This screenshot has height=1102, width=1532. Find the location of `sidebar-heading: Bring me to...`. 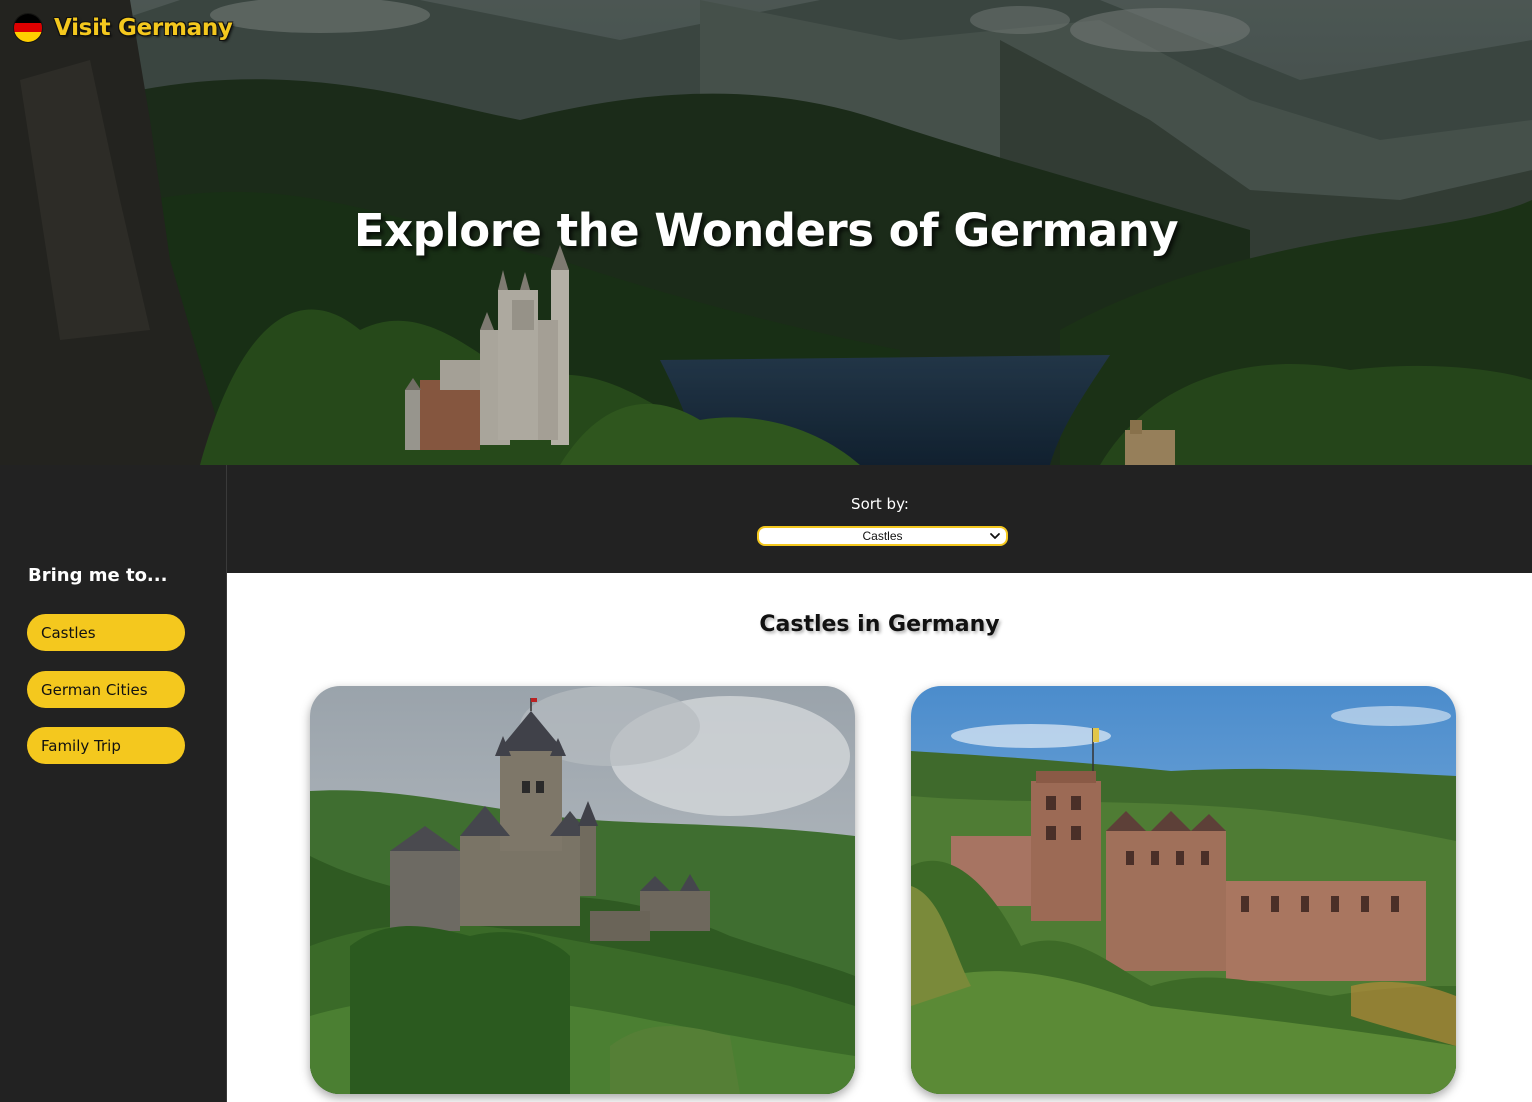

sidebar-heading: Bring me to... is located at coordinates (98, 575).